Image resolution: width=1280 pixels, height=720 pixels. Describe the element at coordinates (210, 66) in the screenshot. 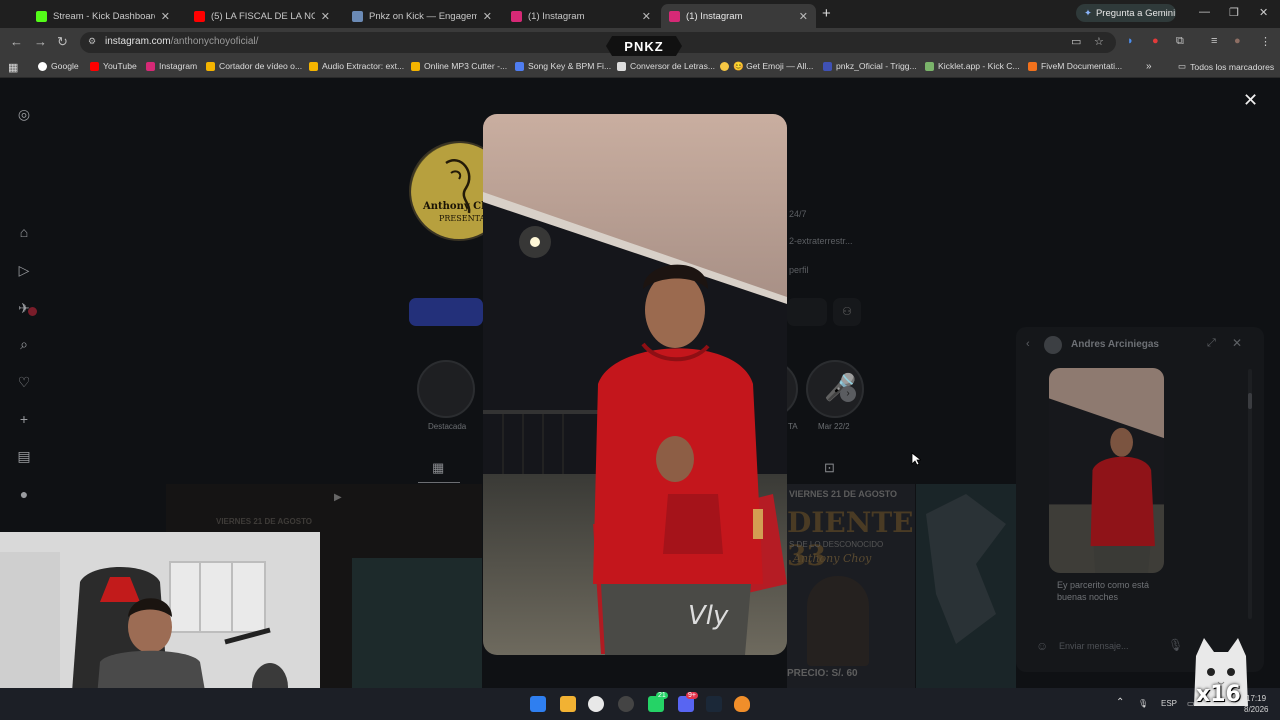

I see `multicolor-icon` at that location.